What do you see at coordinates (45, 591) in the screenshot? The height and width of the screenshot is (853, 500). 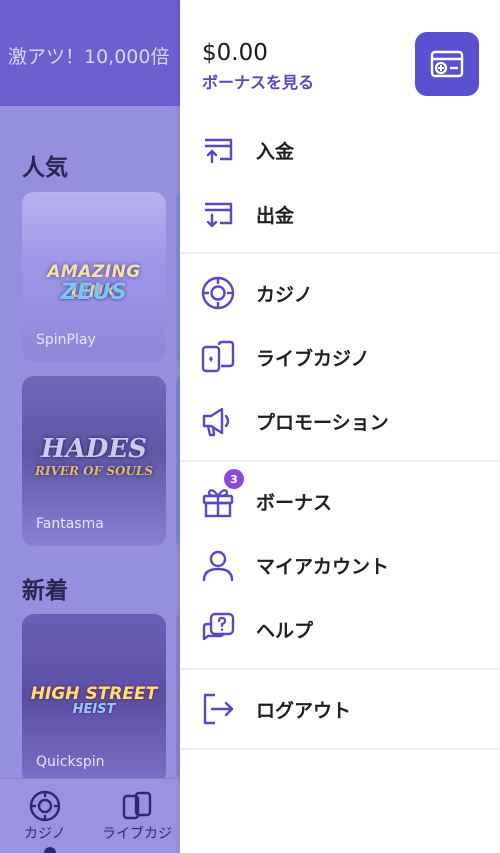 I see `section-title-new: 新着` at bounding box center [45, 591].